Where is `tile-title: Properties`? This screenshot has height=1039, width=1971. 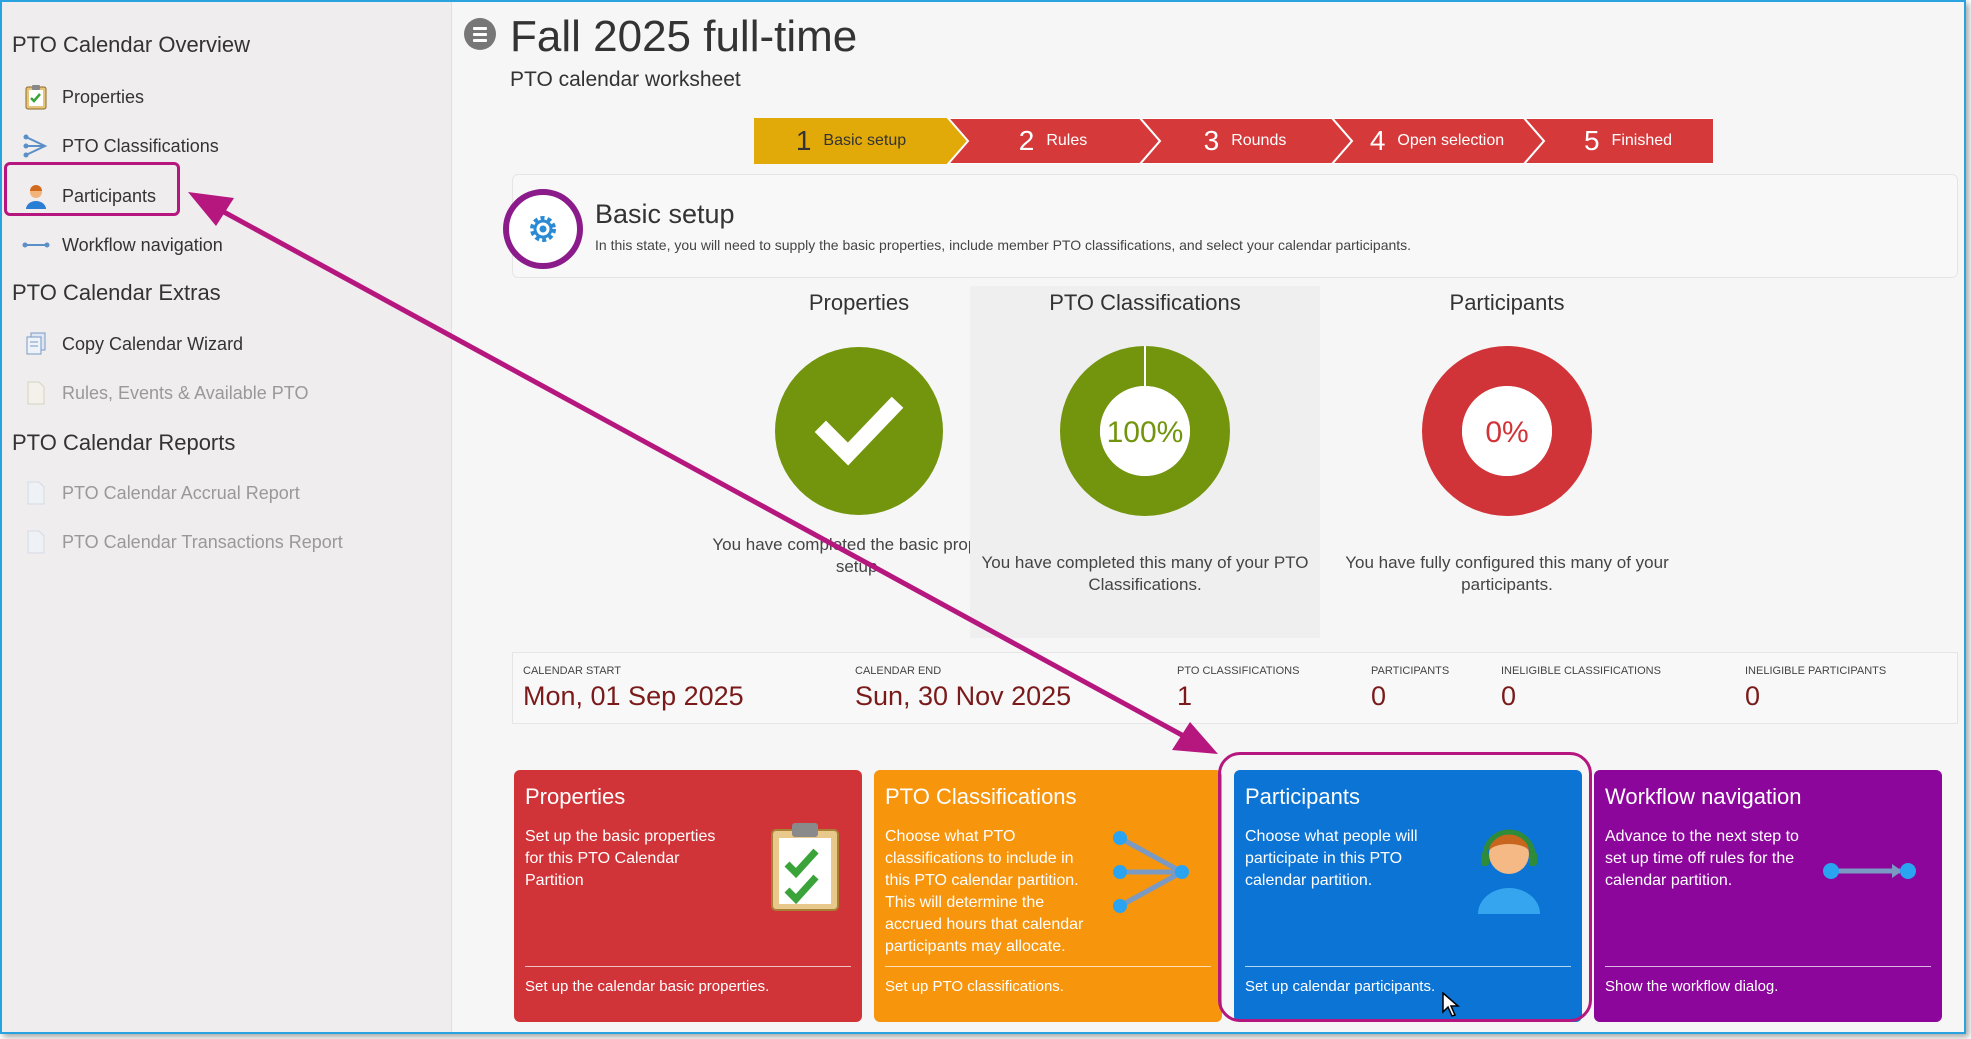
tile-title: Properties is located at coordinates (575, 796).